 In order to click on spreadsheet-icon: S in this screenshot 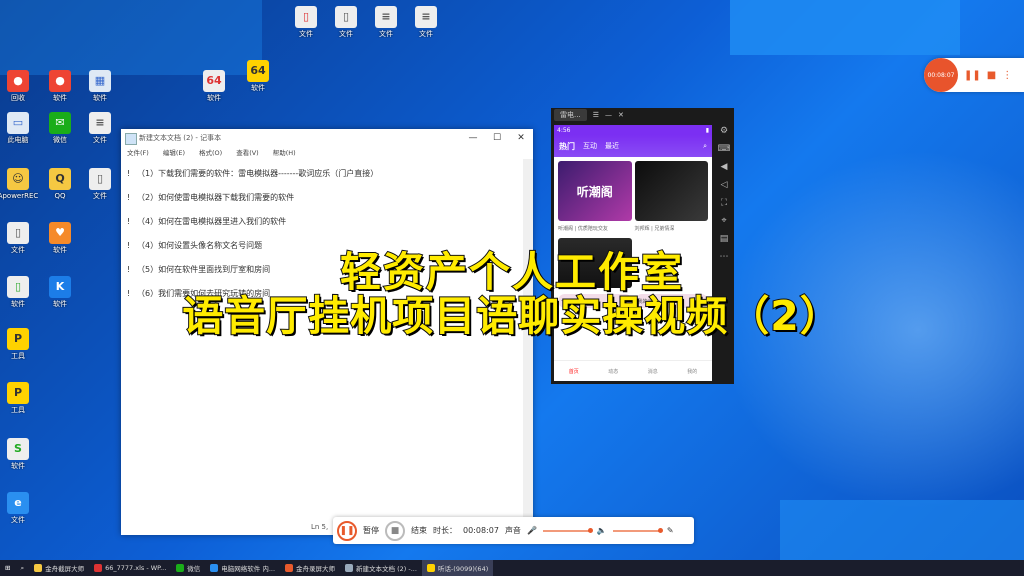, I will do `click(18, 449)`.